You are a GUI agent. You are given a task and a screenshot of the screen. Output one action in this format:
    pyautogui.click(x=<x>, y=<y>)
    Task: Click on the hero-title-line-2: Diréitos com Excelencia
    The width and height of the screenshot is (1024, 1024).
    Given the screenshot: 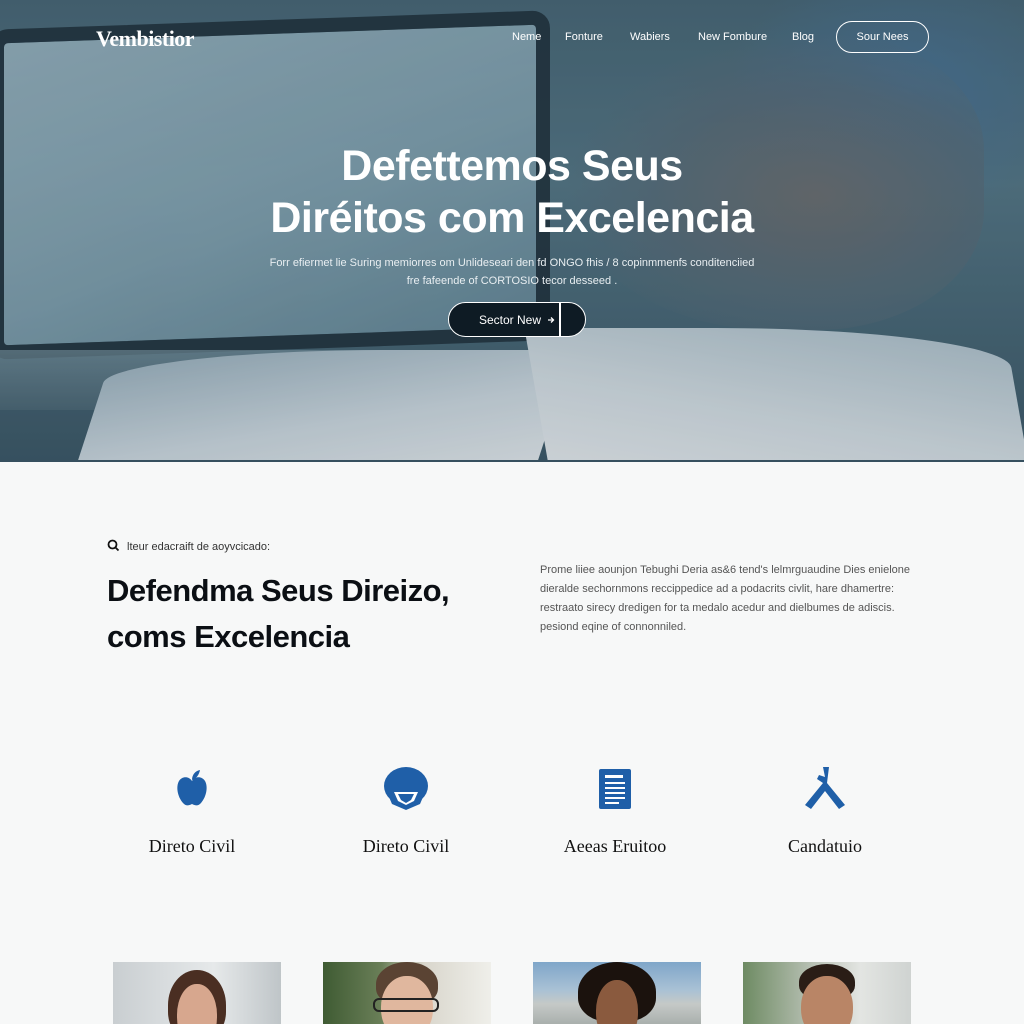 What is the action you would take?
    pyautogui.click(x=512, y=218)
    